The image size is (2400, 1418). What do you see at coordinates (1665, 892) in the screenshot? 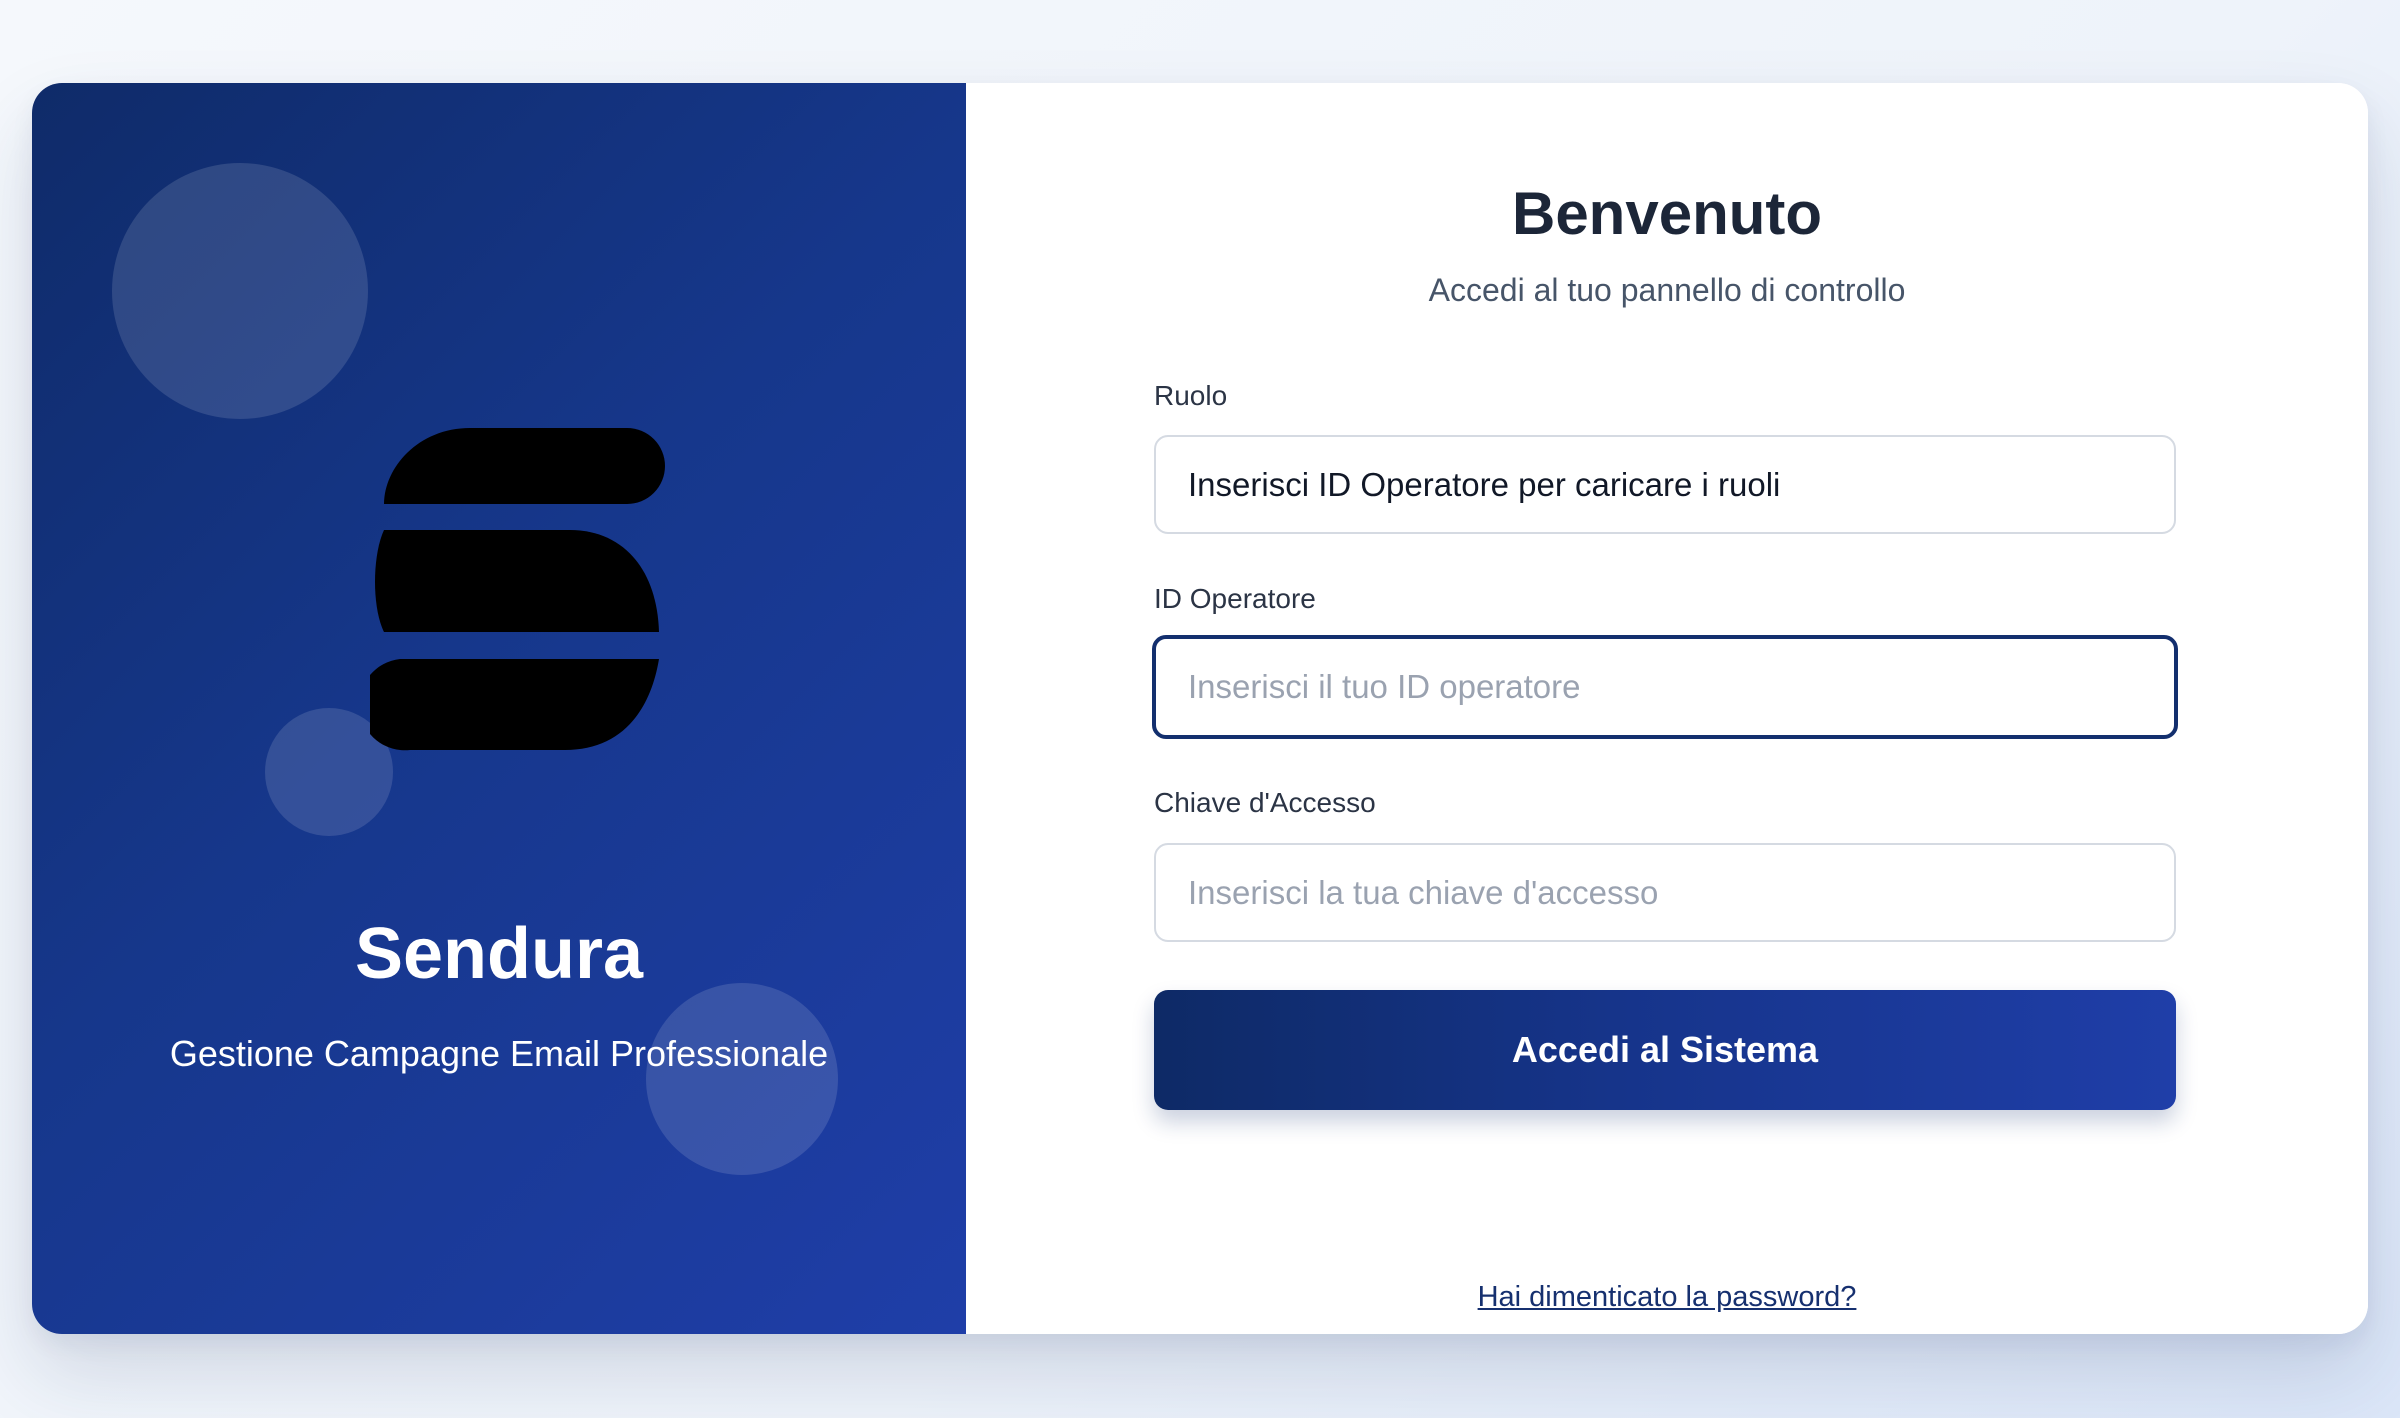
I see `access-key-input` at bounding box center [1665, 892].